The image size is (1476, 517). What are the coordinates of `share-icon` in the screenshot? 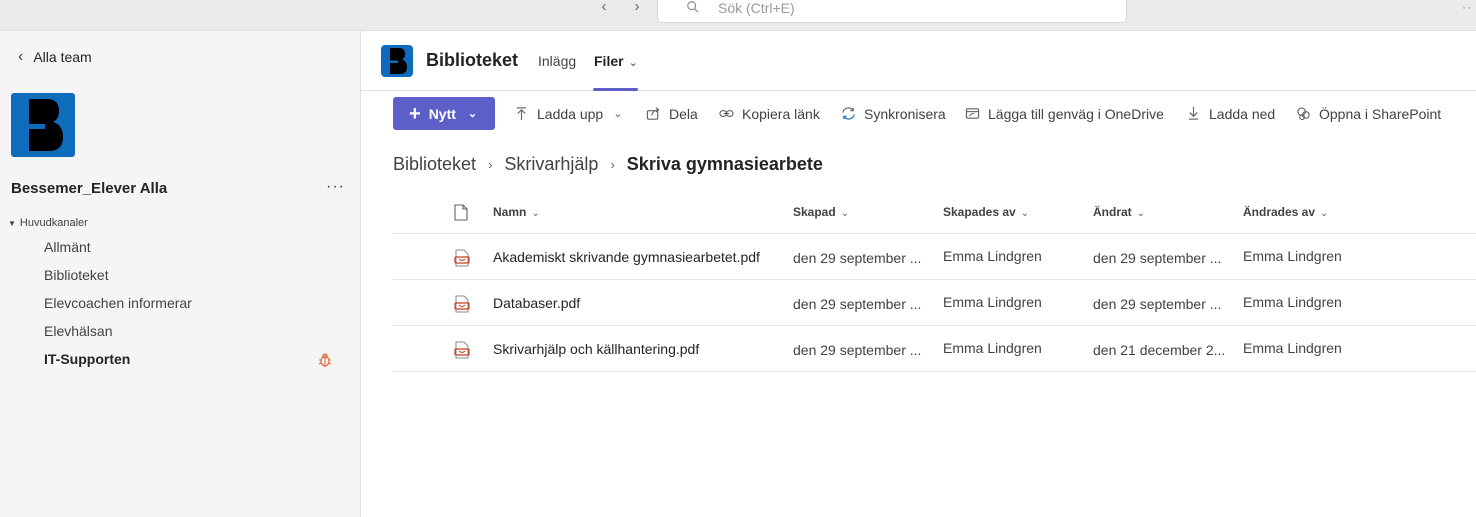 It's located at (653, 113).